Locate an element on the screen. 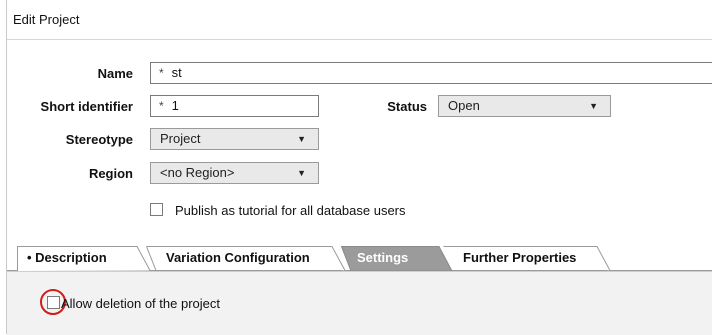 This screenshot has height=335, width=712. tab-settings-label: Settings is located at coordinates (383, 257).